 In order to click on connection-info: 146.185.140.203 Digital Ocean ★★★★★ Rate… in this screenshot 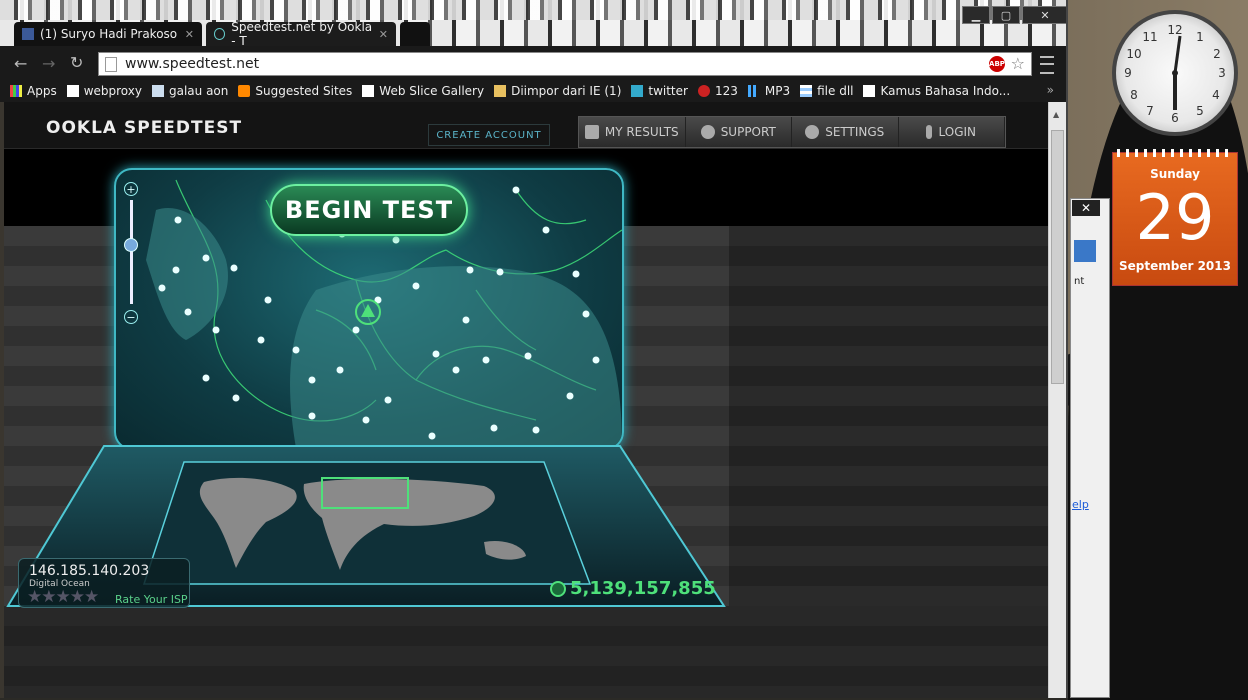, I will do `click(104, 583)`.